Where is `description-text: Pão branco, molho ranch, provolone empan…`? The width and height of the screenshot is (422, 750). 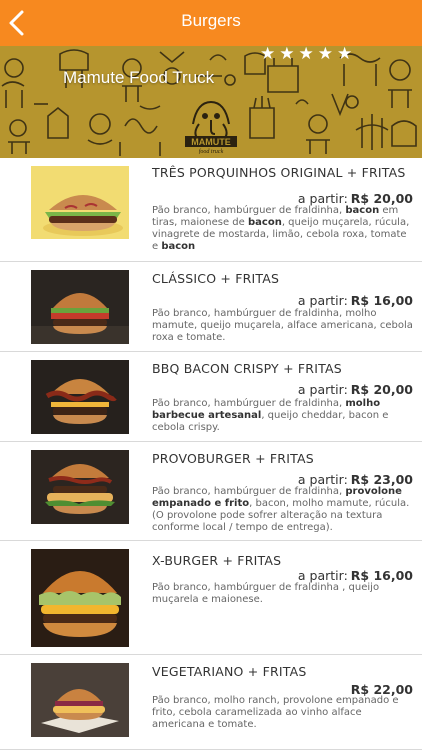 description-text: Pão branco, molho ranch, provolone empan… is located at coordinates (275, 712).